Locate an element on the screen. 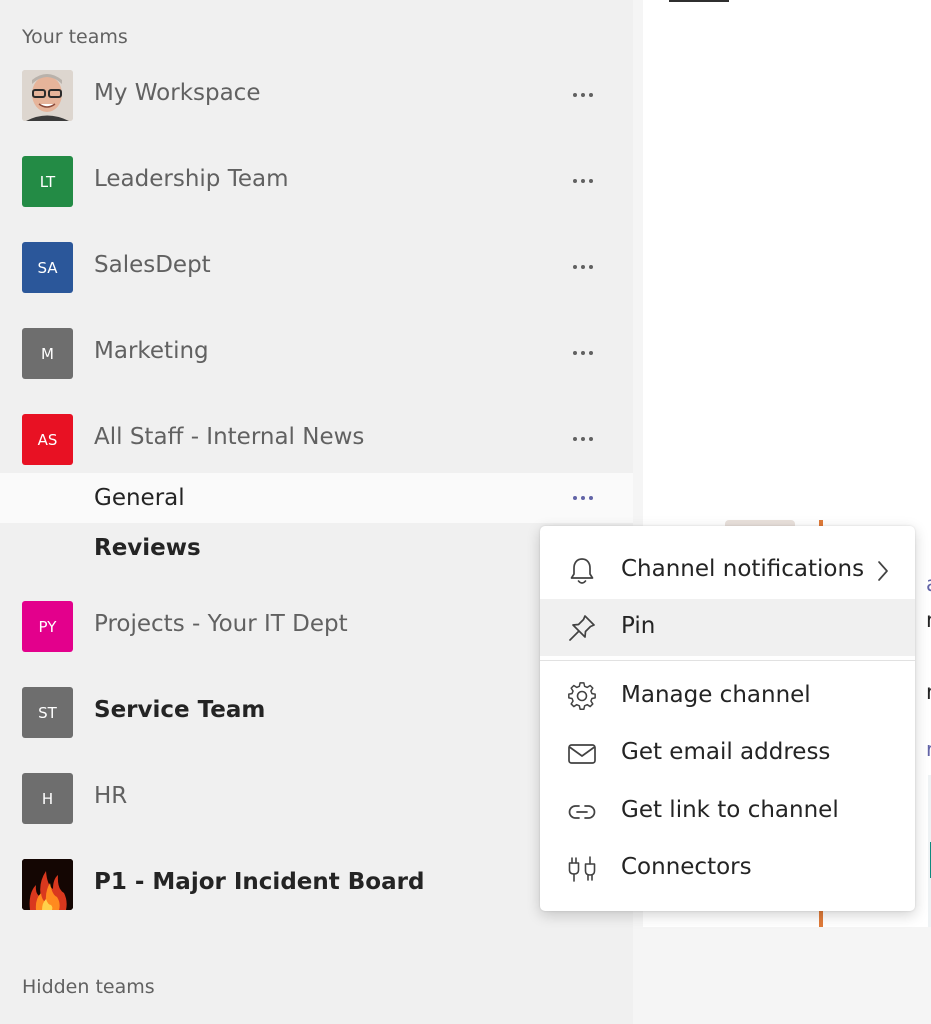 The image size is (931, 1024). link-icon is located at coordinates (582, 812).